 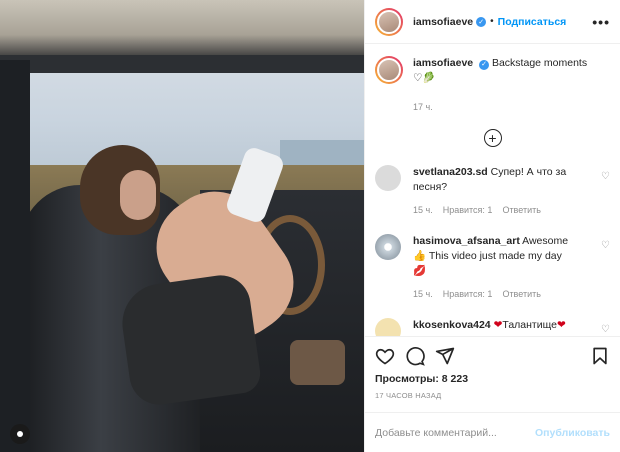 What do you see at coordinates (492, 368) in the screenshot?
I see `post-actions: Просмотры: 8 223 17 ЧАСОВ НАЗАД` at bounding box center [492, 368].